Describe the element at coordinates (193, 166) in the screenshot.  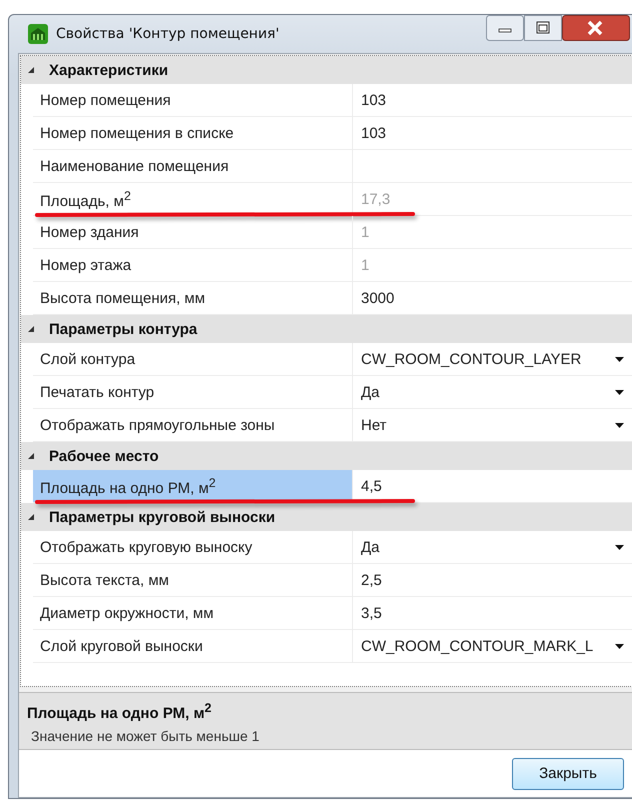
I see `property-name: Наименование помещения` at that location.